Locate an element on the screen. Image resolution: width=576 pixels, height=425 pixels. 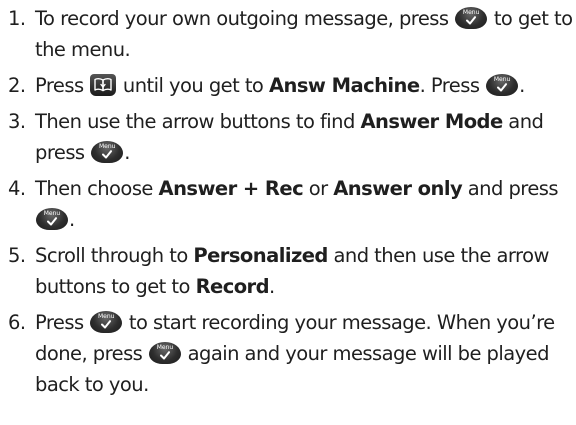
step-number: 2. is located at coordinates (17, 85).